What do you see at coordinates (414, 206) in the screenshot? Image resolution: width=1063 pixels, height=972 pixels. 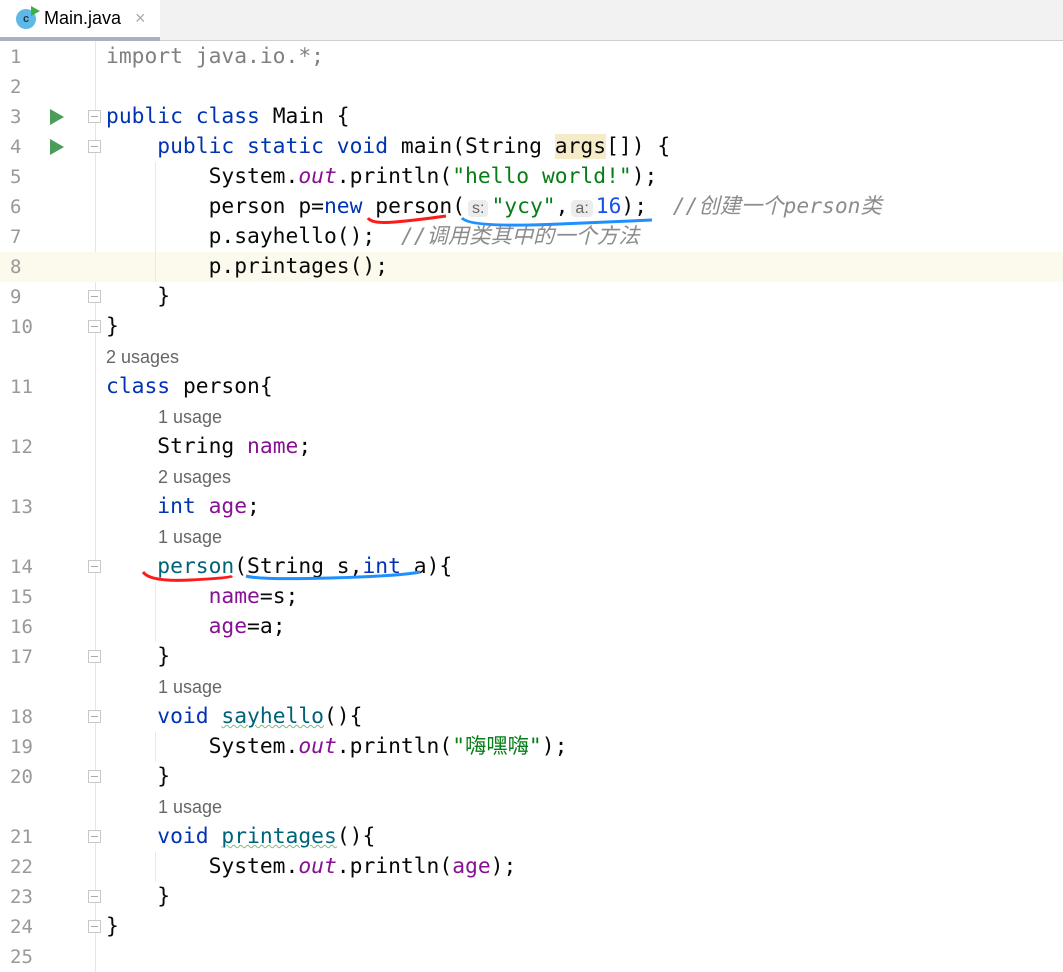 I see `code-token: person(` at bounding box center [414, 206].